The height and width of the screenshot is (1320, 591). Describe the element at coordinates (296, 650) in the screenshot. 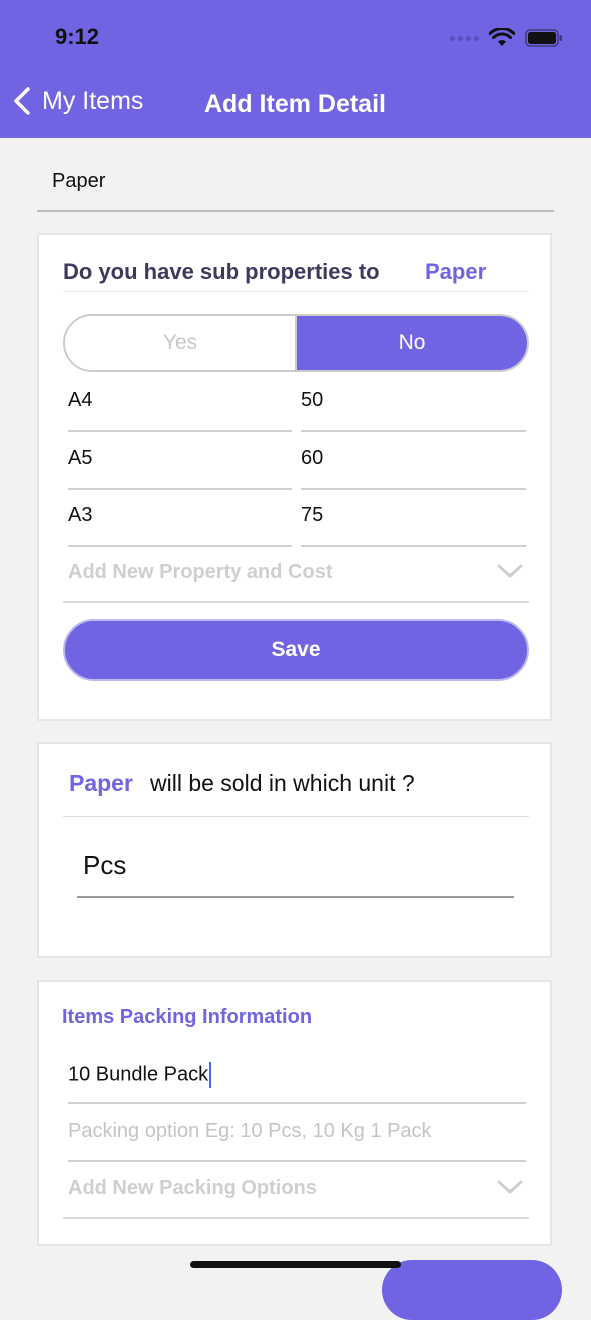

I see `save-button: Save` at that location.